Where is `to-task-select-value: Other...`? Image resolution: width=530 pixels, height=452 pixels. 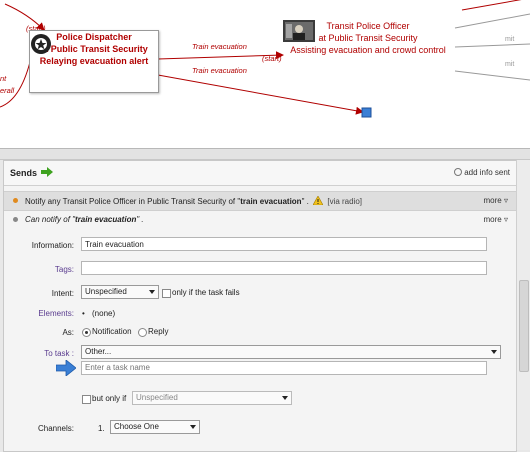 to-task-select-value: Other... is located at coordinates (98, 351).